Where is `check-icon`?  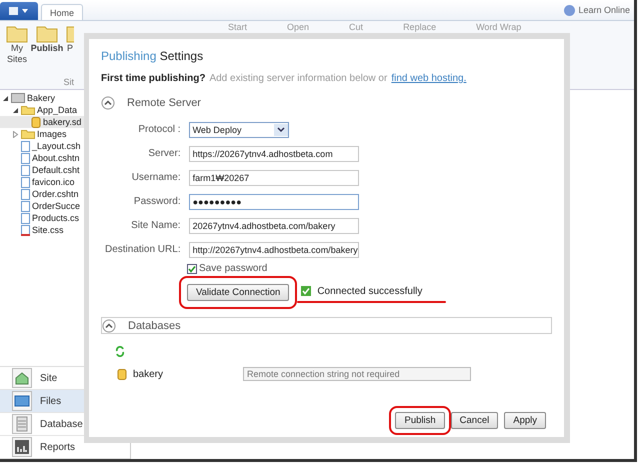 check-icon is located at coordinates (306, 291).